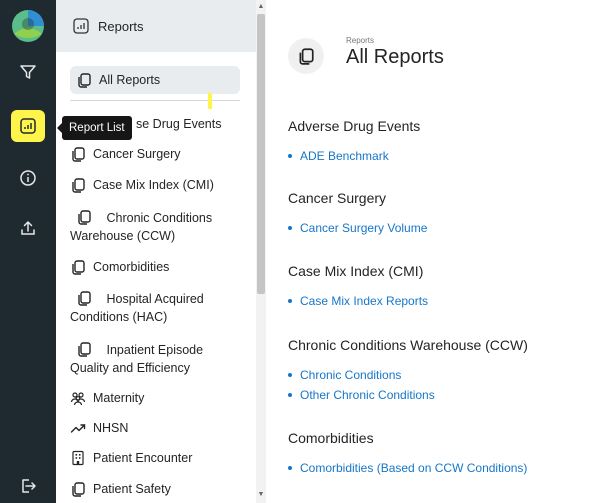 Image resolution: width=591 pixels, height=503 pixels. I want to click on highlight-marker, so click(210, 101).